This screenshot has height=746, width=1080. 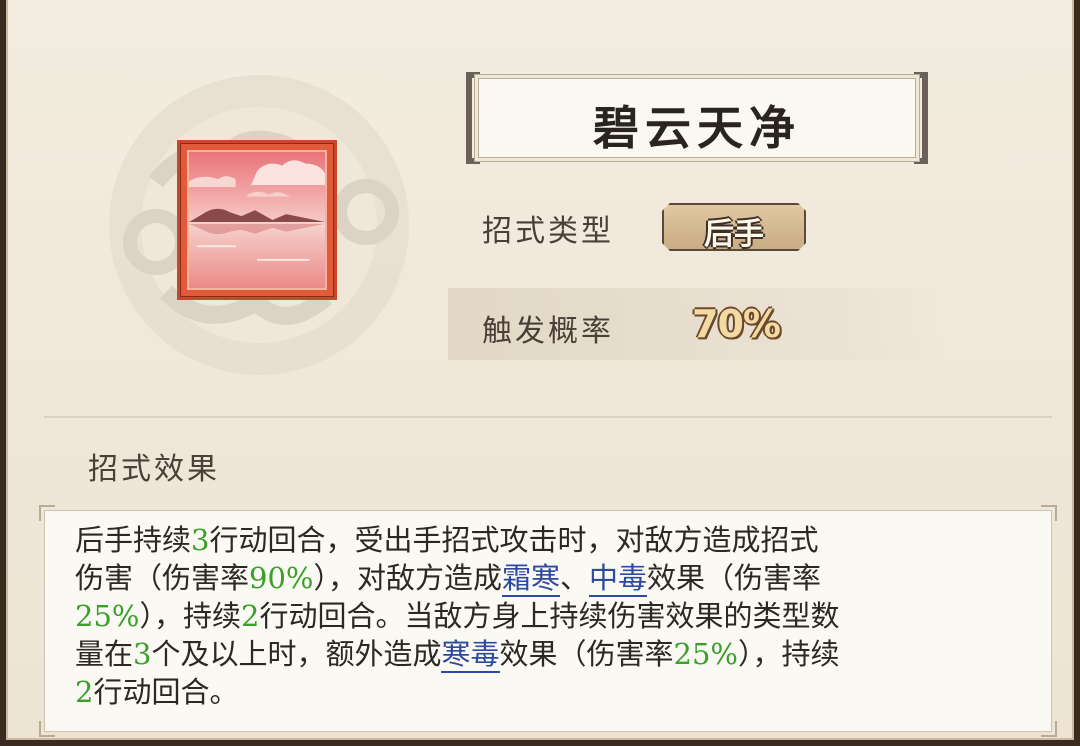 I want to click on trigger-probability-label: 触发概率, so click(x=548, y=331).